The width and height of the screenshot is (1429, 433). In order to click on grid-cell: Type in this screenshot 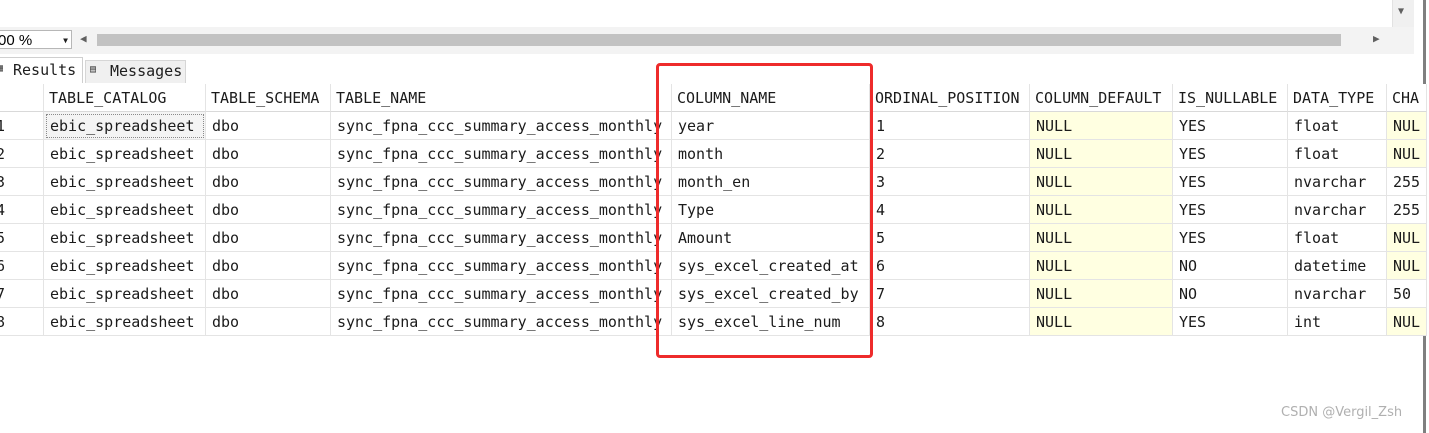, I will do `click(771, 210)`.